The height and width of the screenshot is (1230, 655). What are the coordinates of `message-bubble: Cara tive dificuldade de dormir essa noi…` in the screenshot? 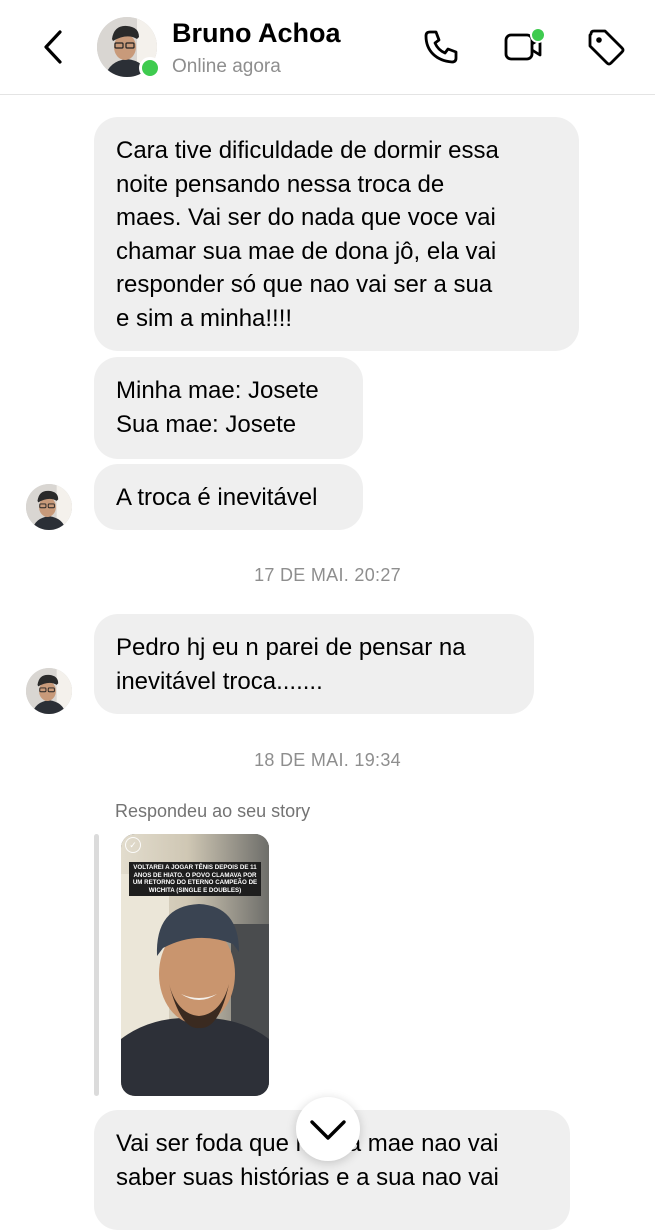 It's located at (336, 234).